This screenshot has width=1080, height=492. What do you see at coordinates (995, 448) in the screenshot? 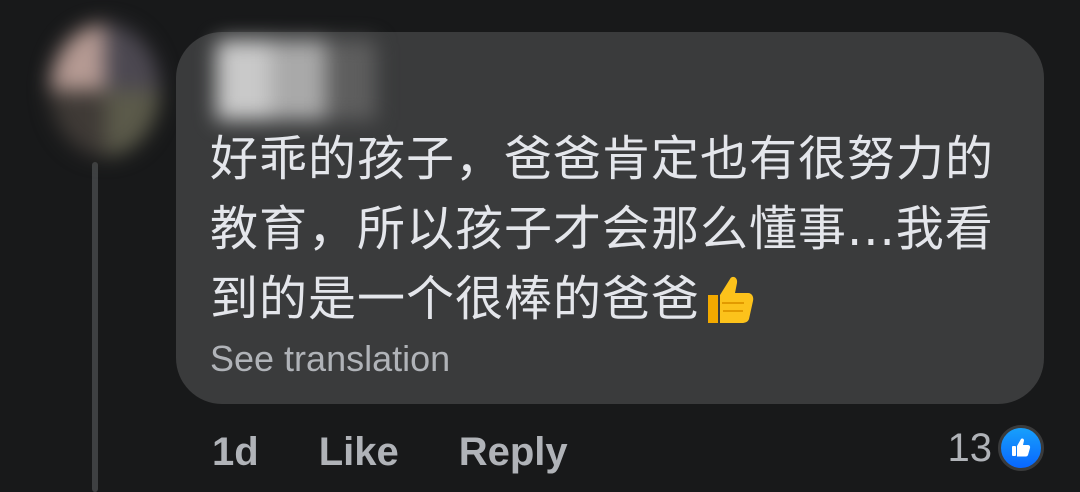
I see `reactions-summary: 13` at bounding box center [995, 448].